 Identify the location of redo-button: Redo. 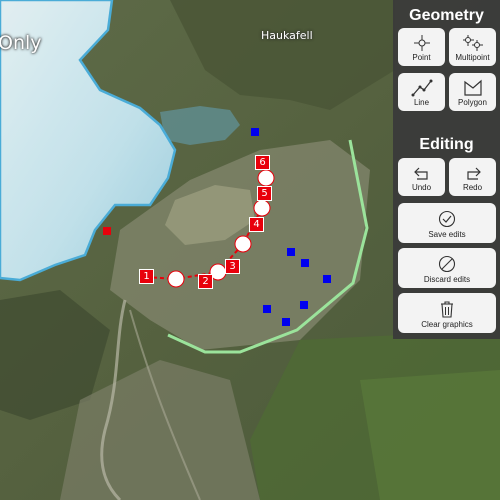
(472, 177).